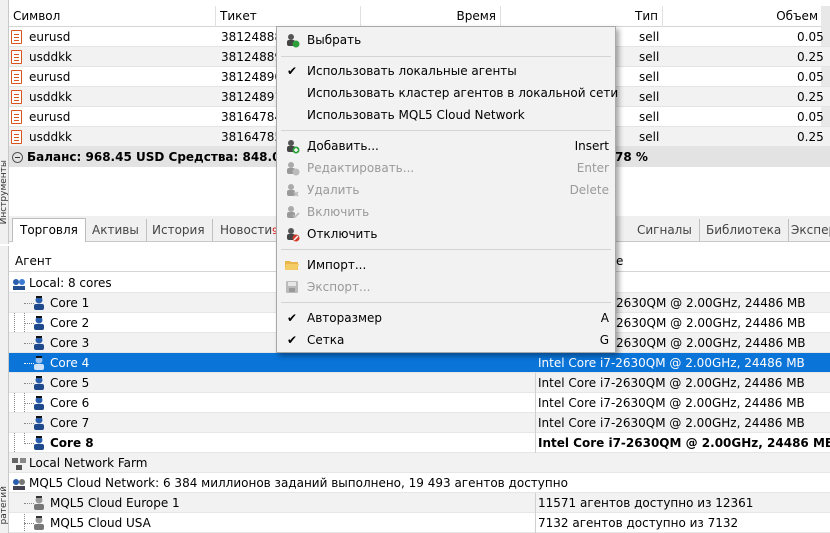 The width and height of the screenshot is (830, 533). Describe the element at coordinates (446, 212) in the screenshot. I see `menu-item-enable: Включить` at that location.